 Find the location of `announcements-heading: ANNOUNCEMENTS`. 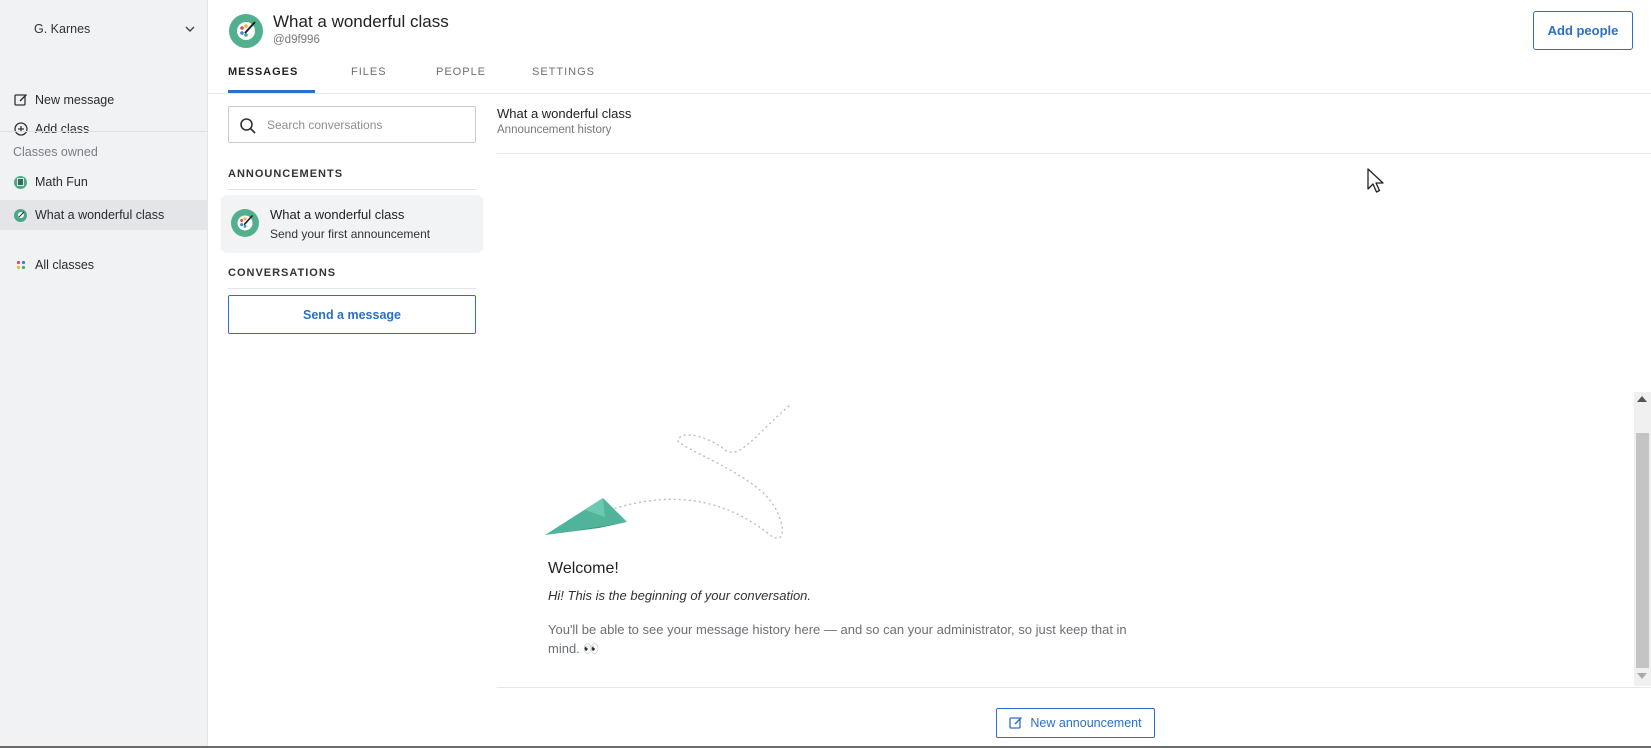

announcements-heading: ANNOUNCEMENTS is located at coordinates (286, 174).